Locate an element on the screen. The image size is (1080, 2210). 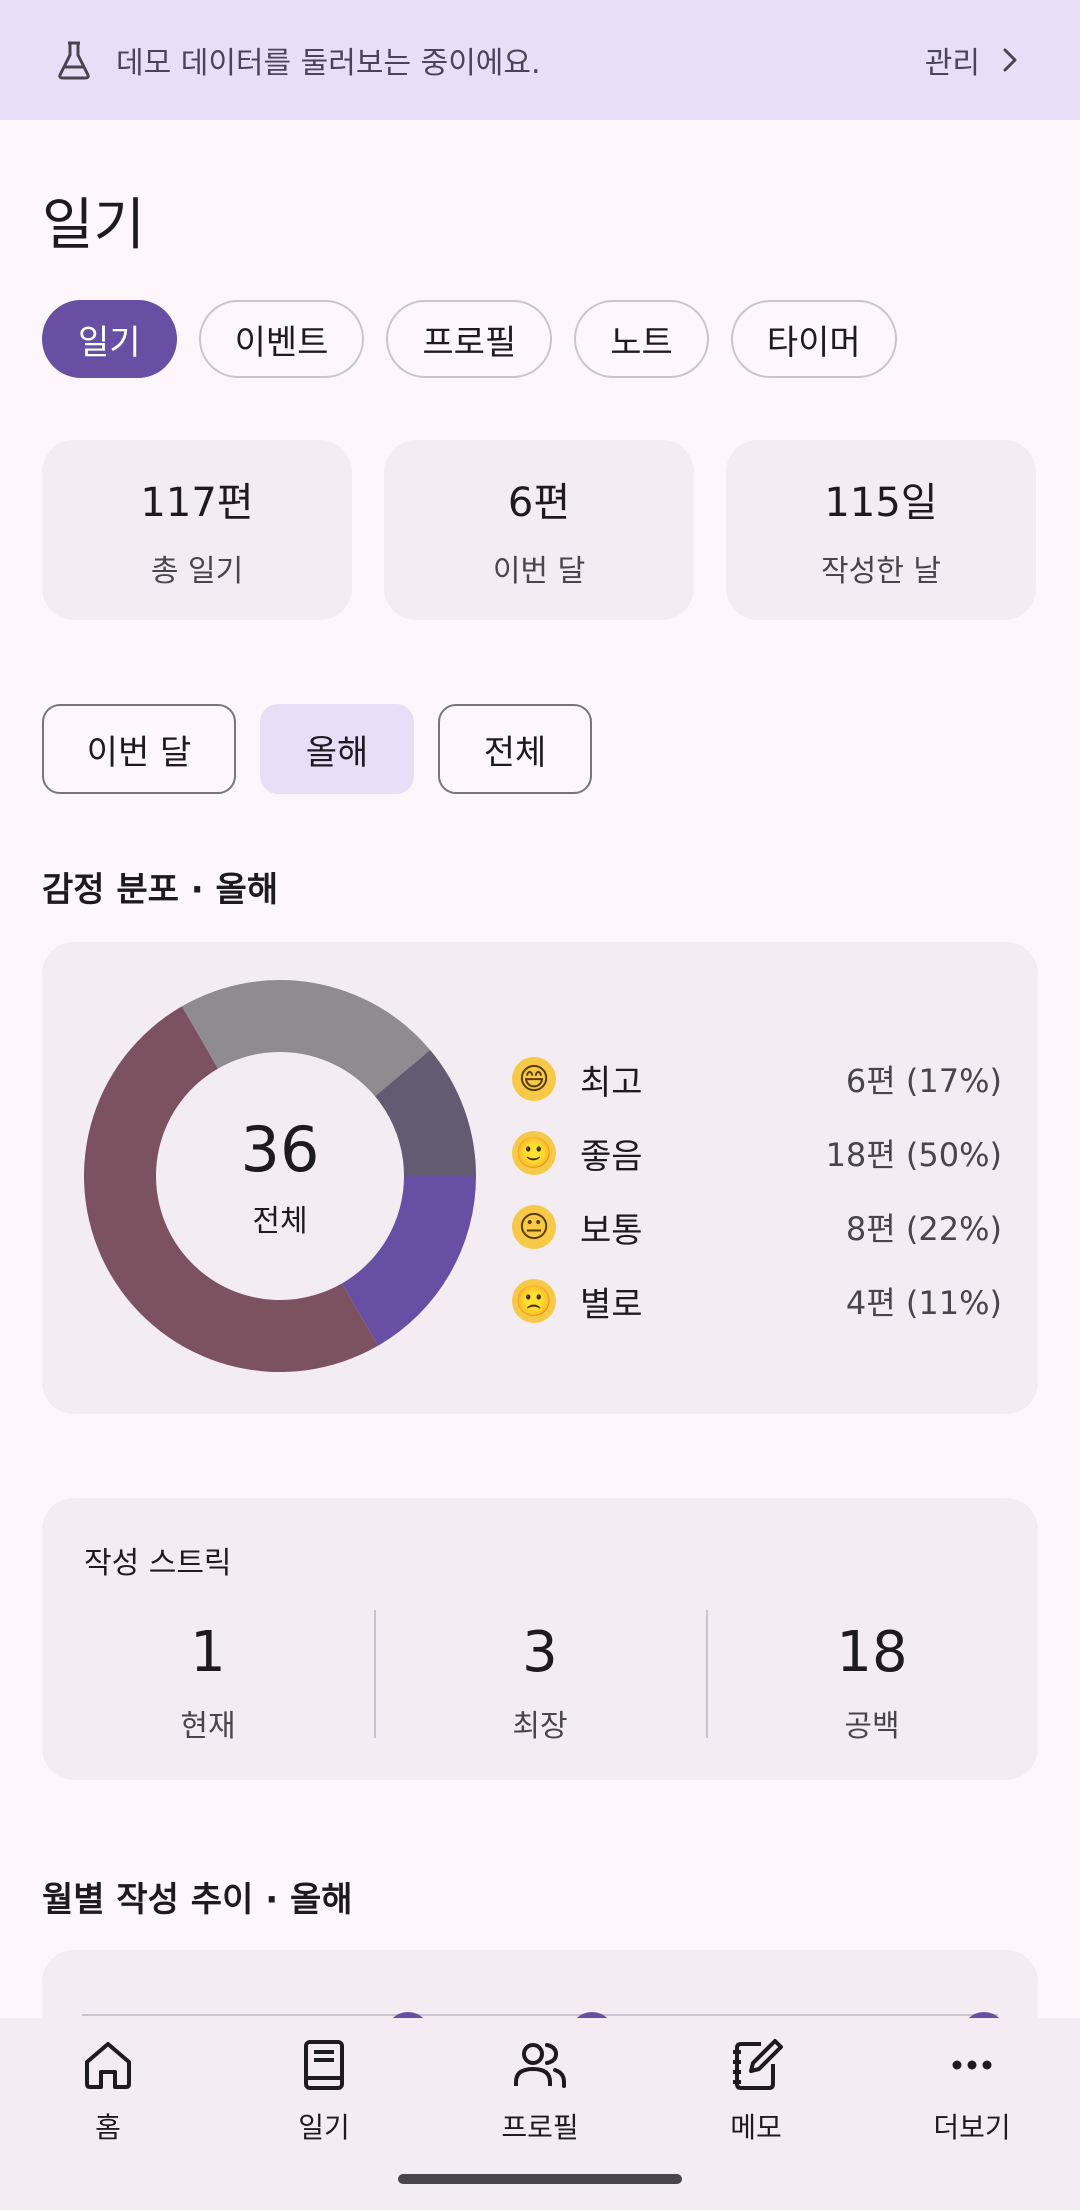
streak-title: 작성 스트릭 is located at coordinates (158, 1563).